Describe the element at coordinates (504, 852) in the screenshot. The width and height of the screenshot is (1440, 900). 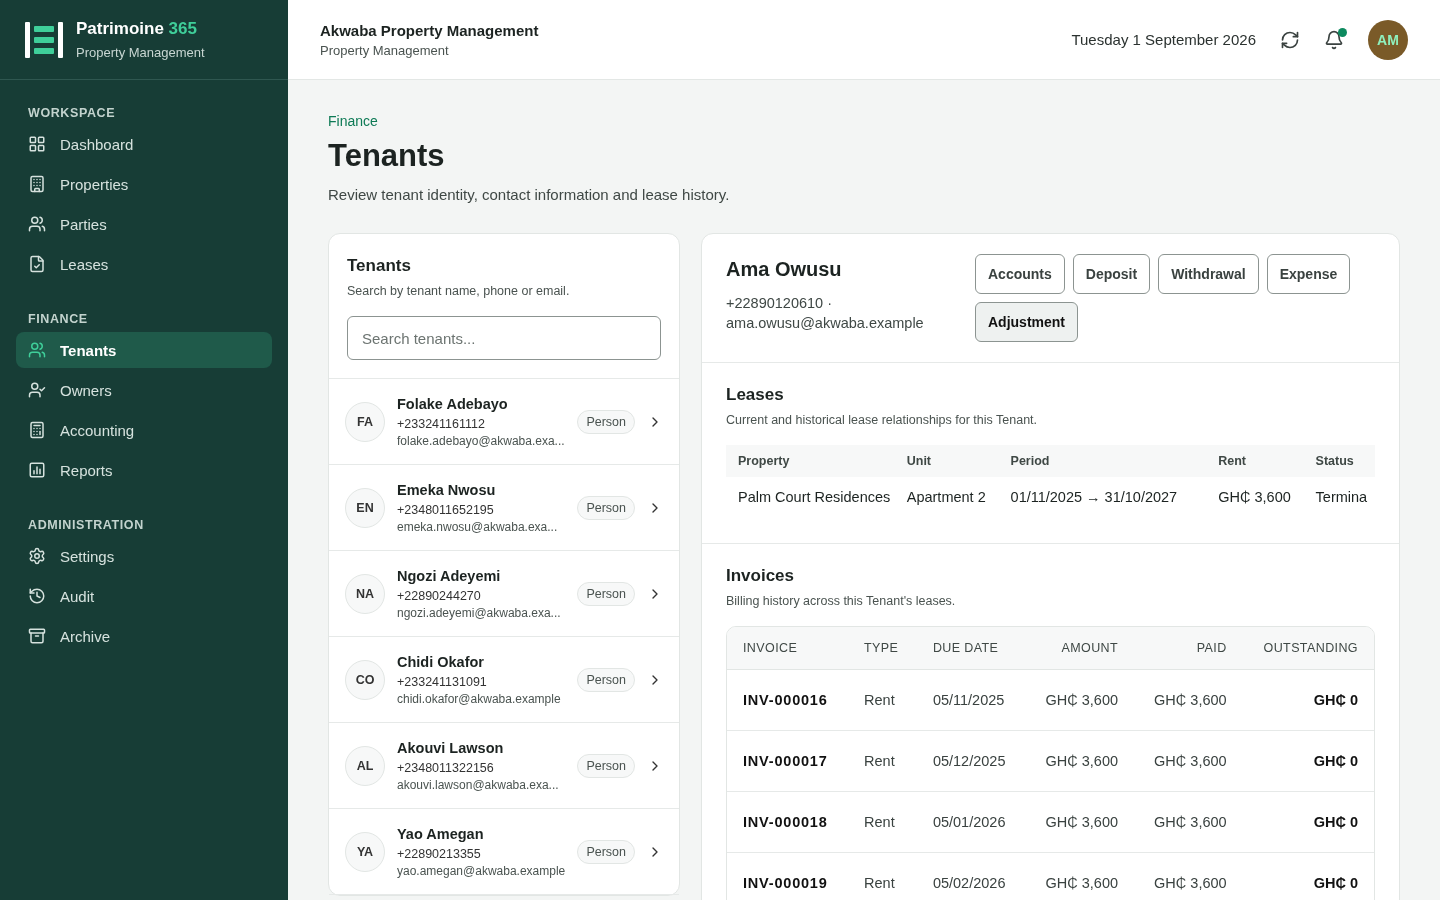
I see `tenant-row: YA Yao Amegan +22890213355 yao.amegan@akwaba.example Person` at that location.